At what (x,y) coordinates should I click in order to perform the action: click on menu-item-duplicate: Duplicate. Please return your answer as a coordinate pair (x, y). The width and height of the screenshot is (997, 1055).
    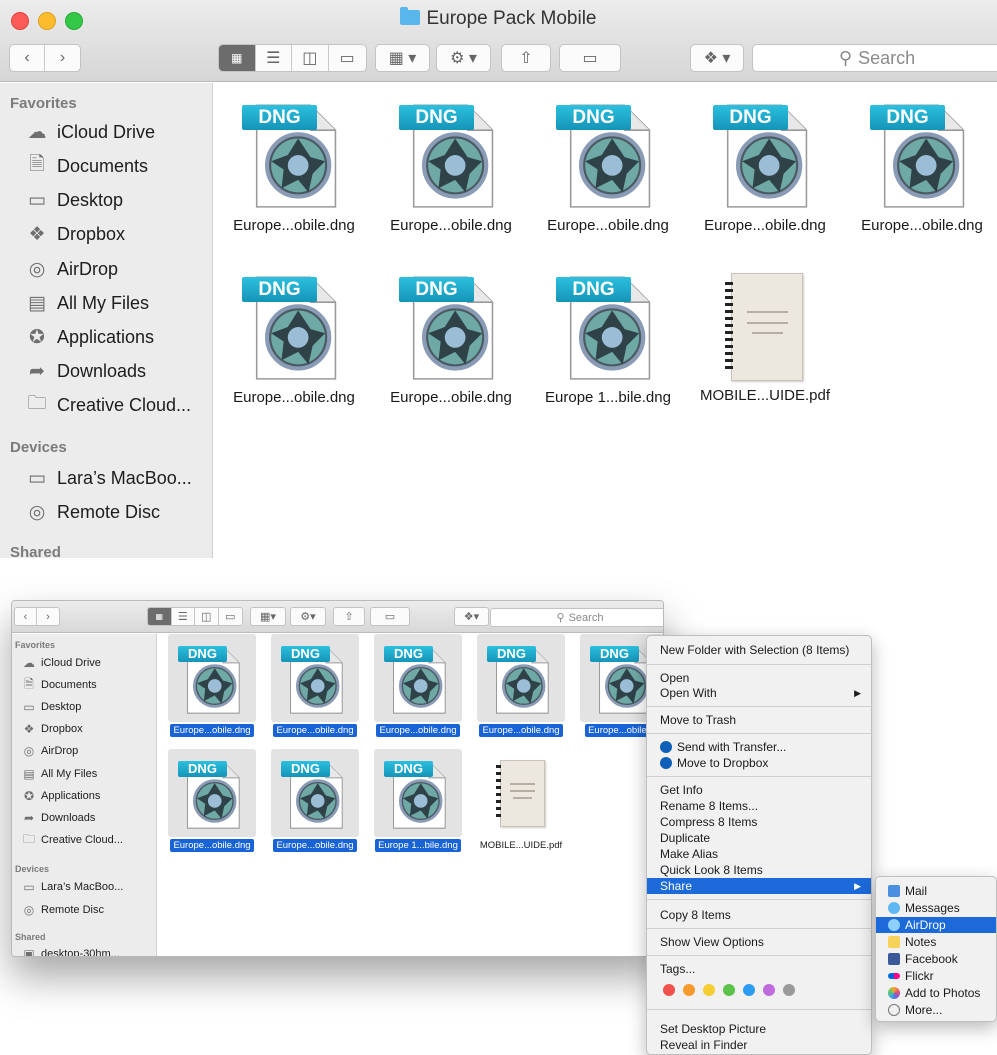
    Looking at the image, I should click on (759, 838).